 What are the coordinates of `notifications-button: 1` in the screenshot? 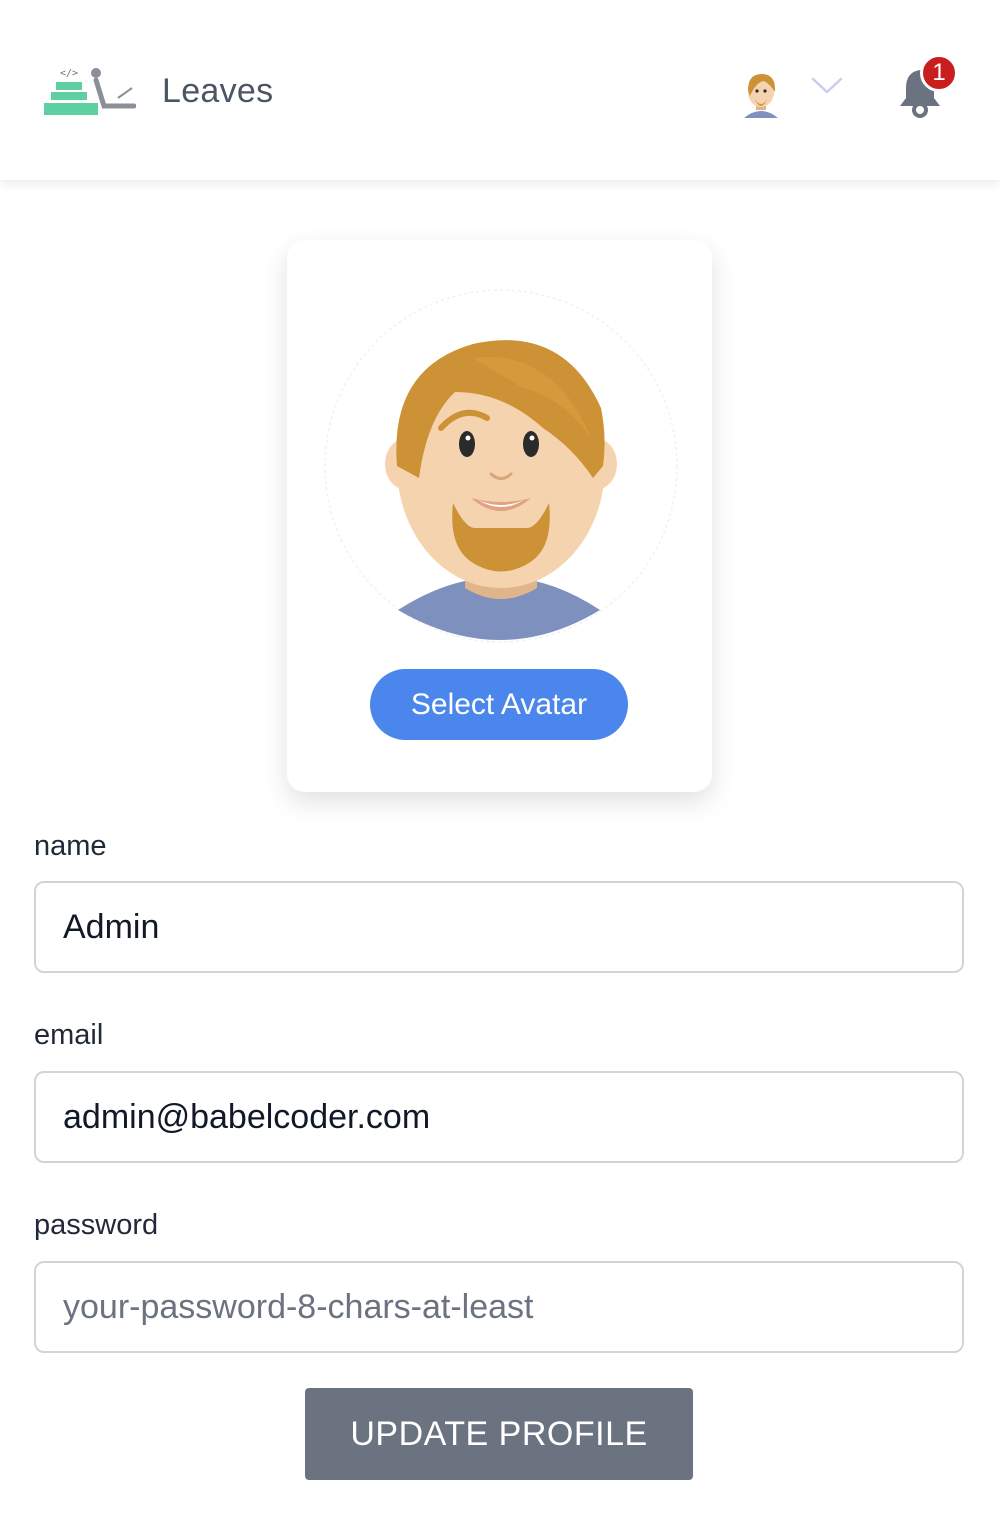 It's located at (929, 86).